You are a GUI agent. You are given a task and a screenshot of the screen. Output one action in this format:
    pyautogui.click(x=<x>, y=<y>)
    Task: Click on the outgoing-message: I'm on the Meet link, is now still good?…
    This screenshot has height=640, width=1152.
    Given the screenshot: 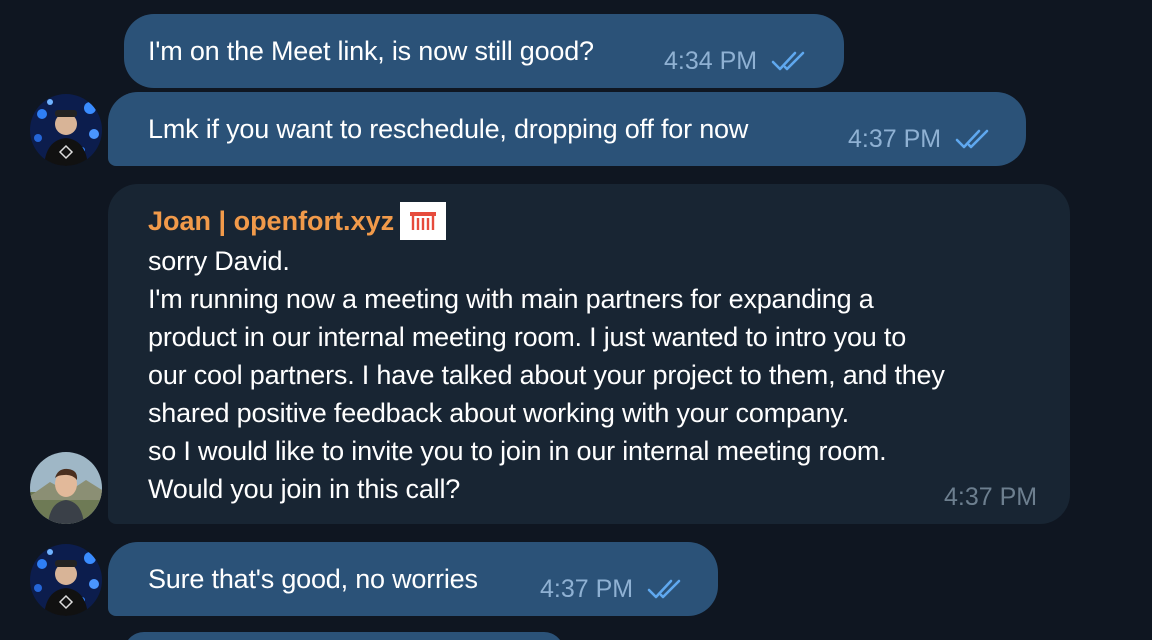 What is the action you would take?
    pyautogui.click(x=484, y=51)
    